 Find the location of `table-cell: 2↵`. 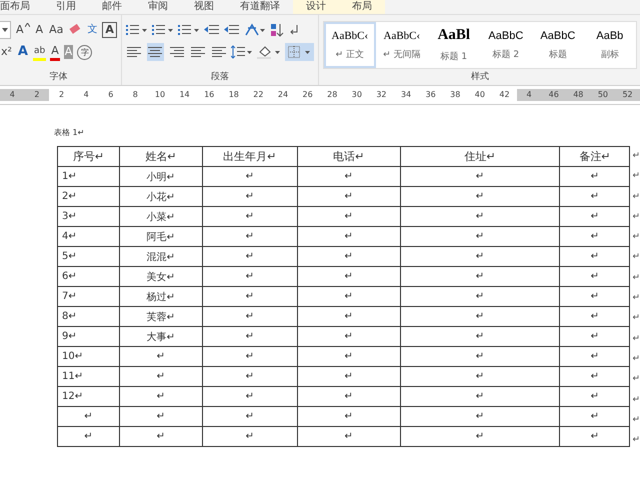

table-cell: 2↵ is located at coordinates (89, 196).